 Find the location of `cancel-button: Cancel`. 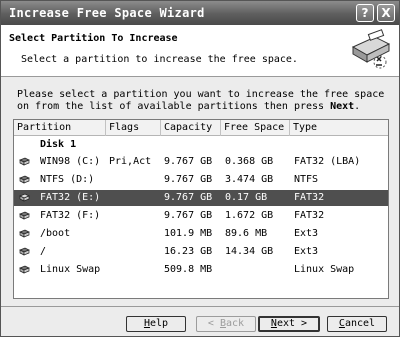

cancel-button: Cancel is located at coordinates (357, 324).